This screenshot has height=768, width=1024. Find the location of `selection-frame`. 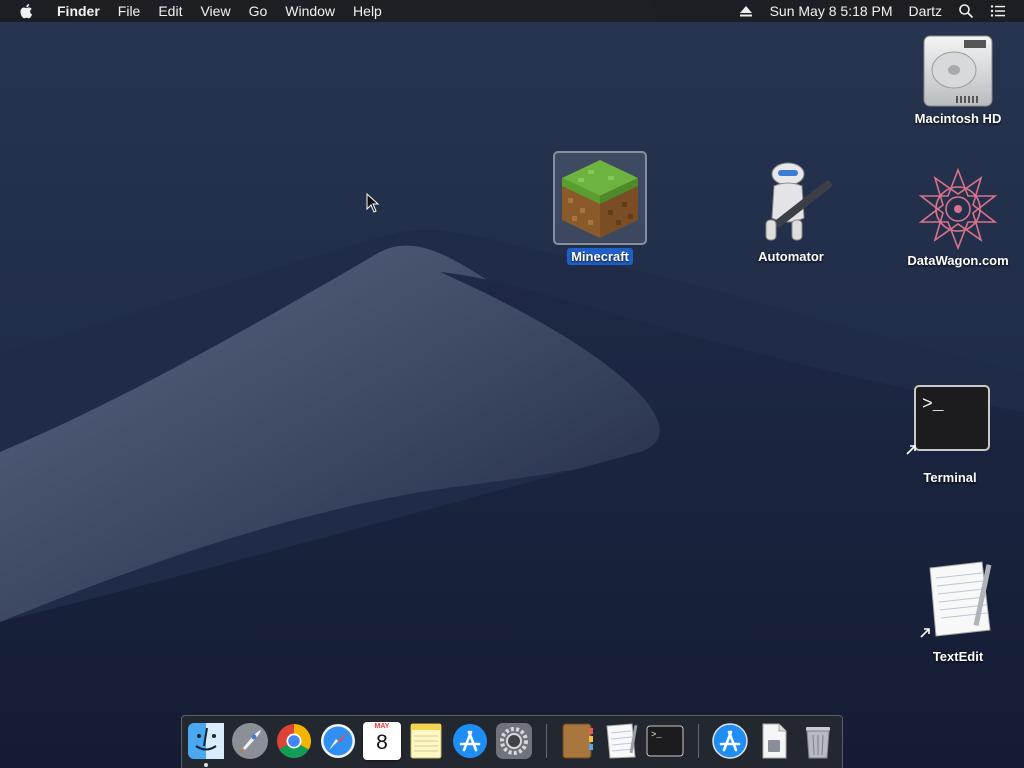

selection-frame is located at coordinates (600, 198).